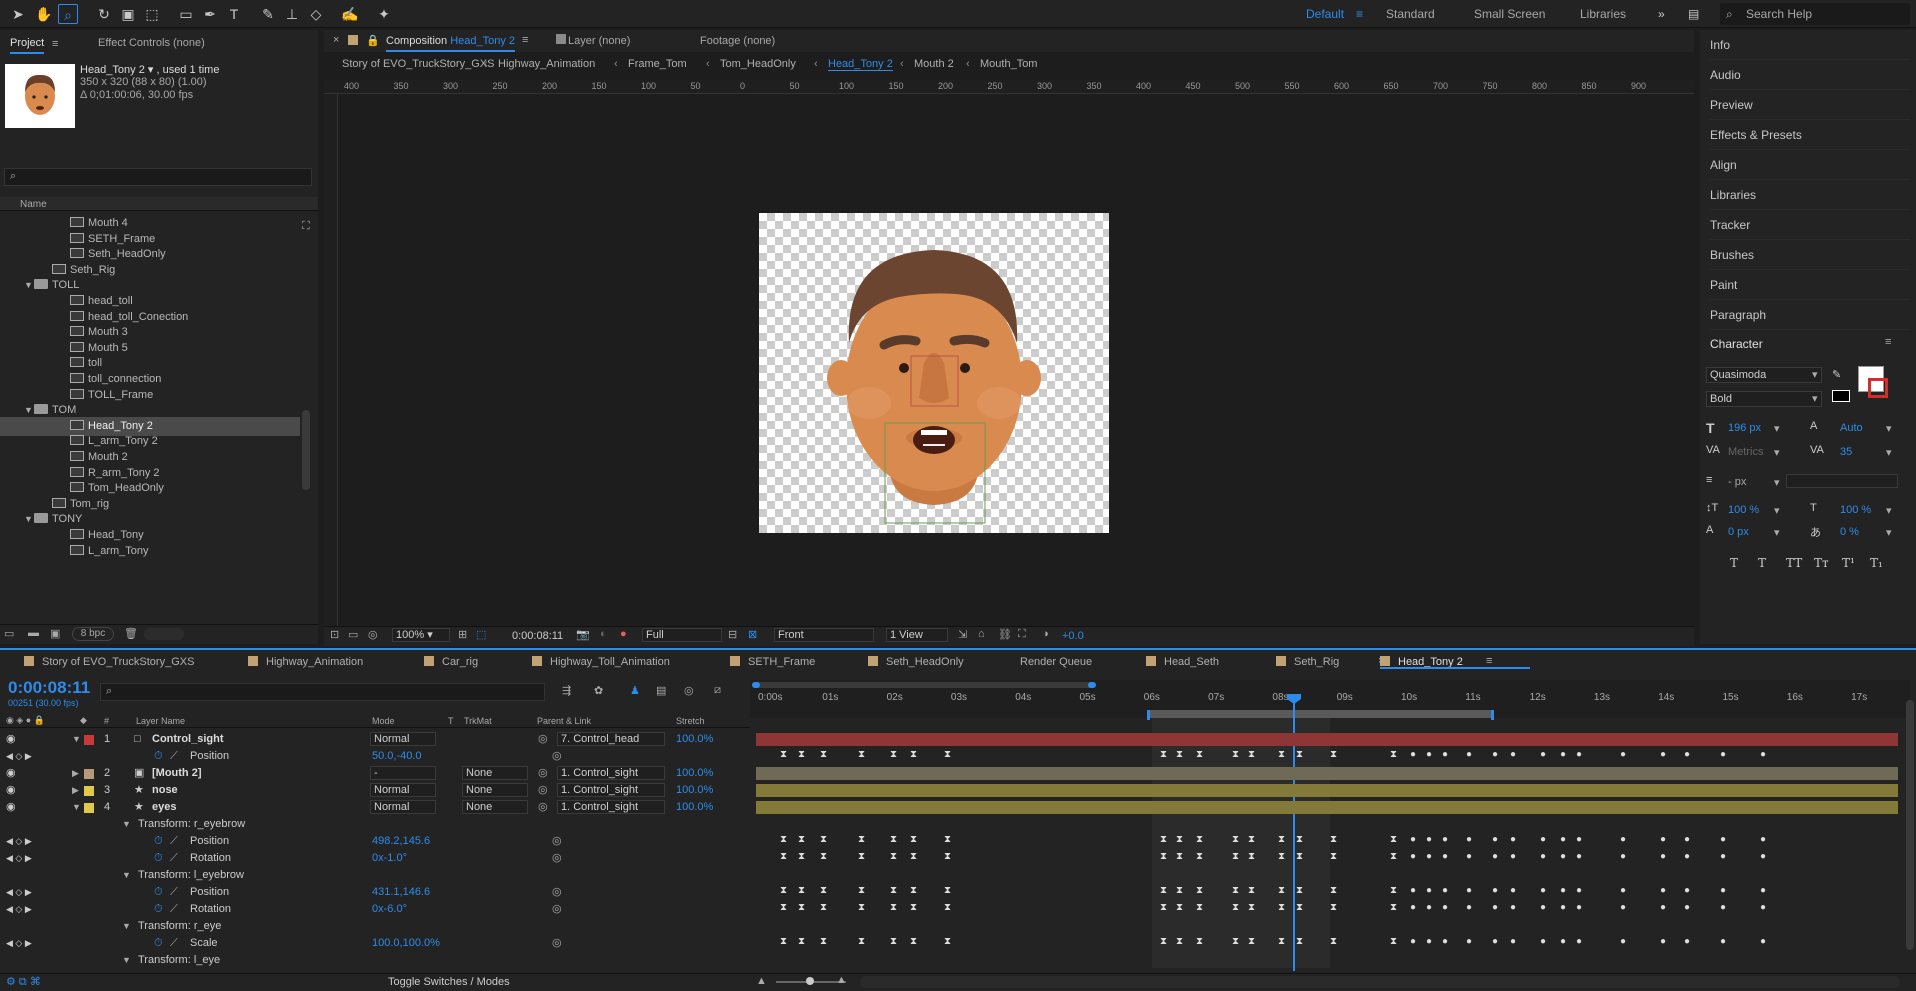 This screenshot has height=991, width=1916. I want to click on trash-icon: 🗑, so click(131, 633).